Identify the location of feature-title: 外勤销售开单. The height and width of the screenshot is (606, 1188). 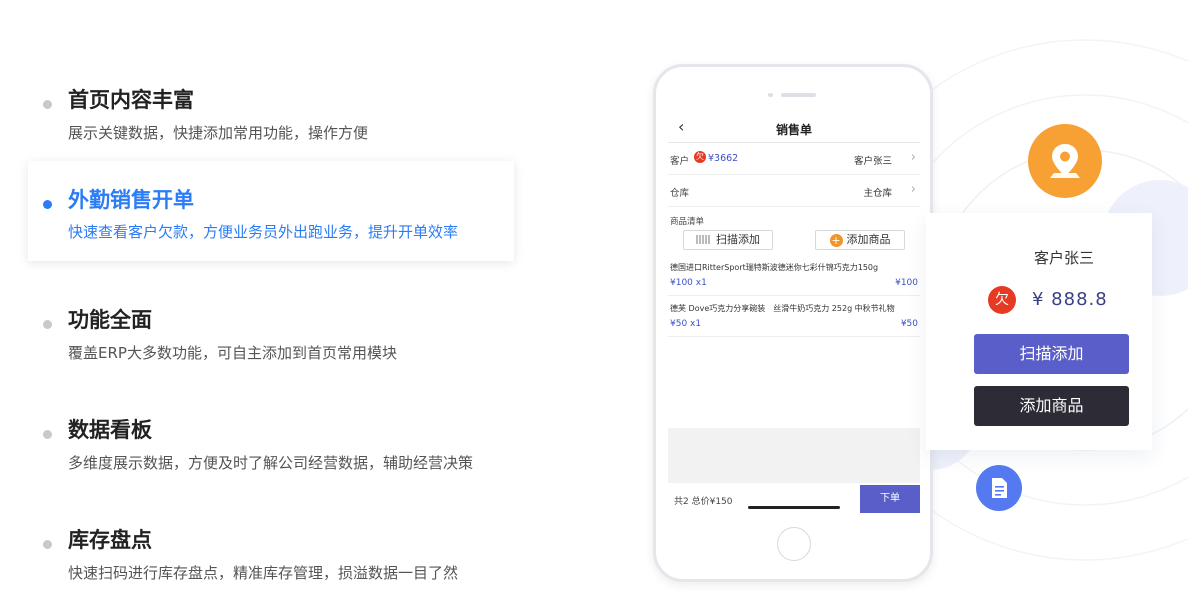
(131, 200).